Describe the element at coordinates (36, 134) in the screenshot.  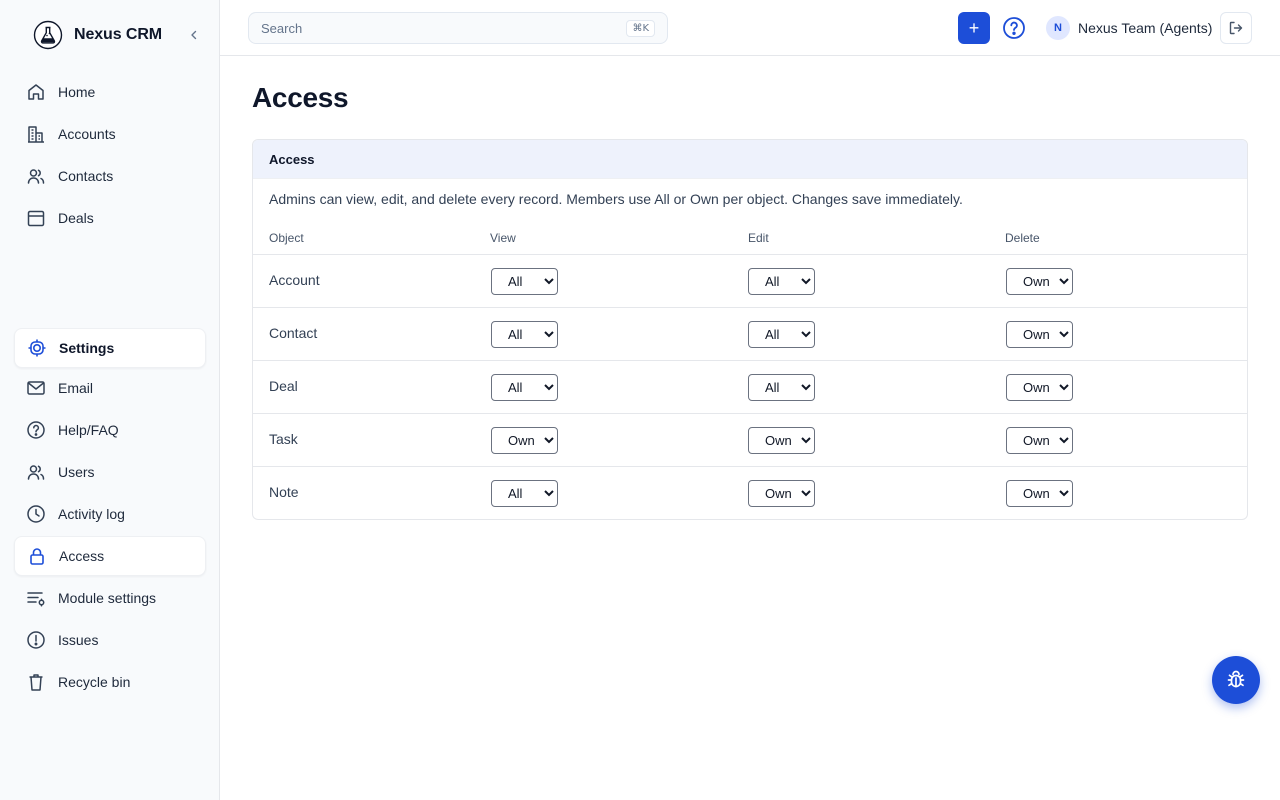
I see `building-icon` at that location.